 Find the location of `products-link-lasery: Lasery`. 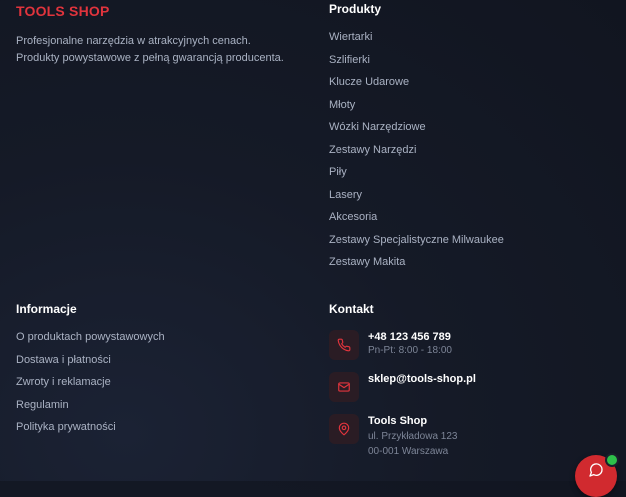

products-link-lasery: Lasery is located at coordinates (416, 195).